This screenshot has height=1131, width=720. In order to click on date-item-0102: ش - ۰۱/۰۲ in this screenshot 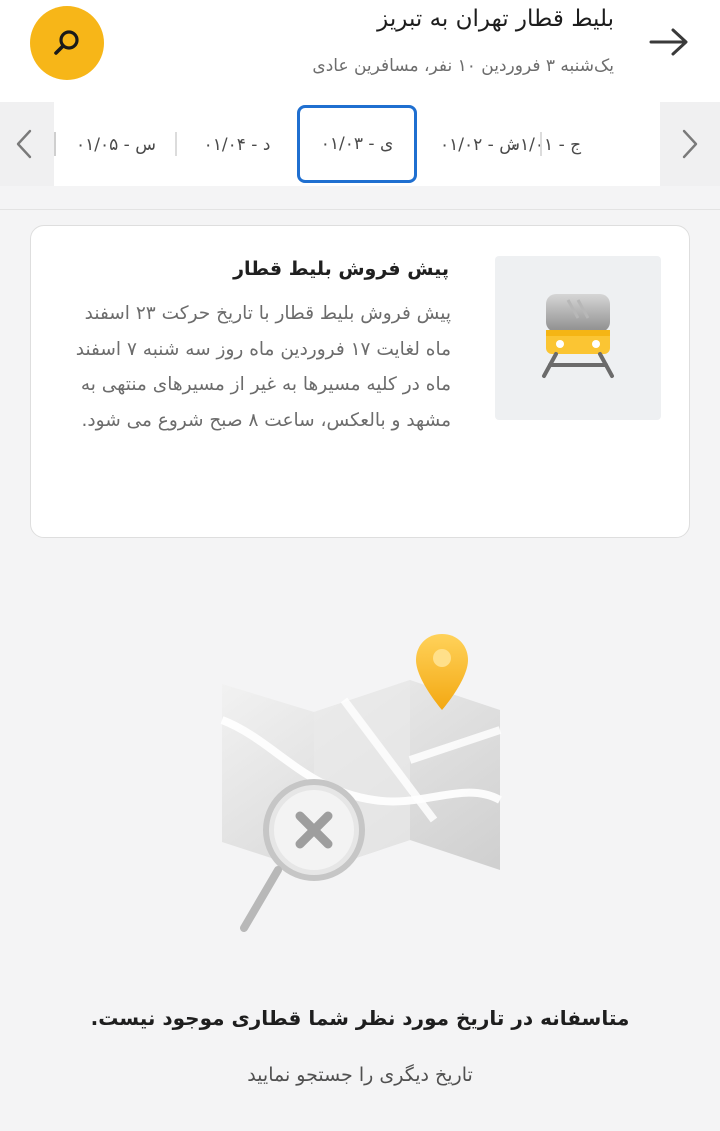, I will do `click(480, 145)`.